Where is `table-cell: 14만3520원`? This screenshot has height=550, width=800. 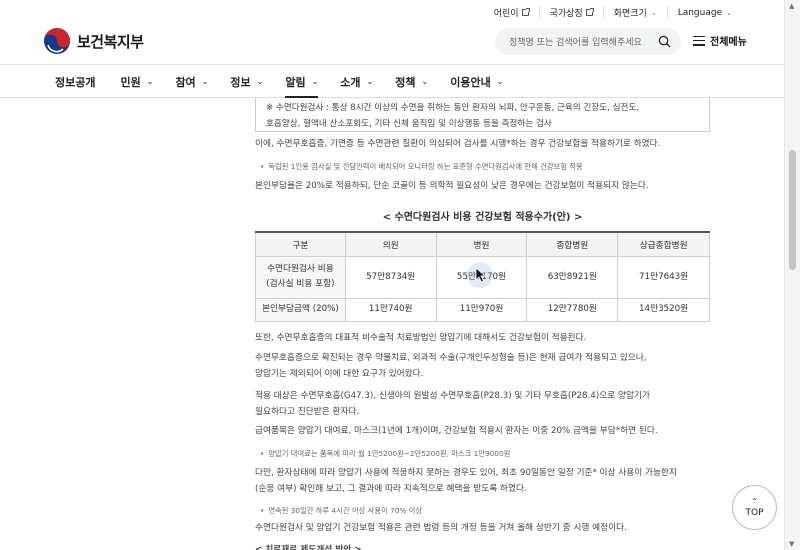 table-cell: 14만3520원 is located at coordinates (663, 309).